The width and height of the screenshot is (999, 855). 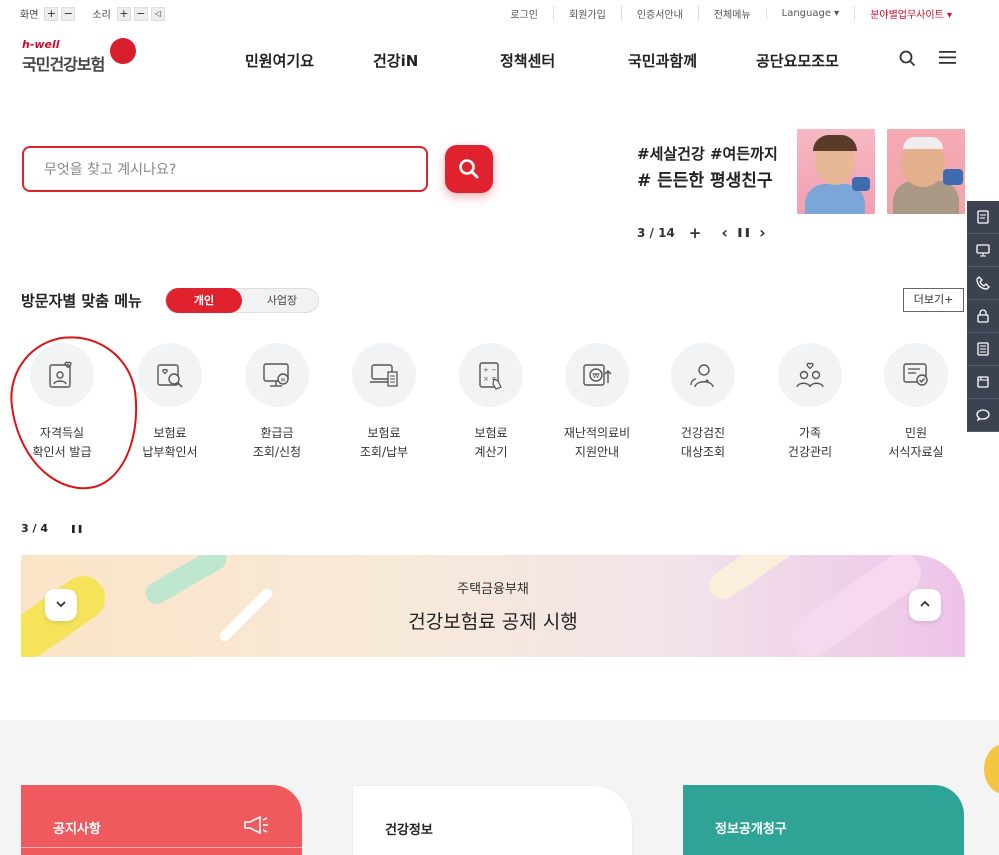 What do you see at coordinates (705, 181) in the screenshot?
I see `banner-line-2: # 든든한 평생친구` at bounding box center [705, 181].